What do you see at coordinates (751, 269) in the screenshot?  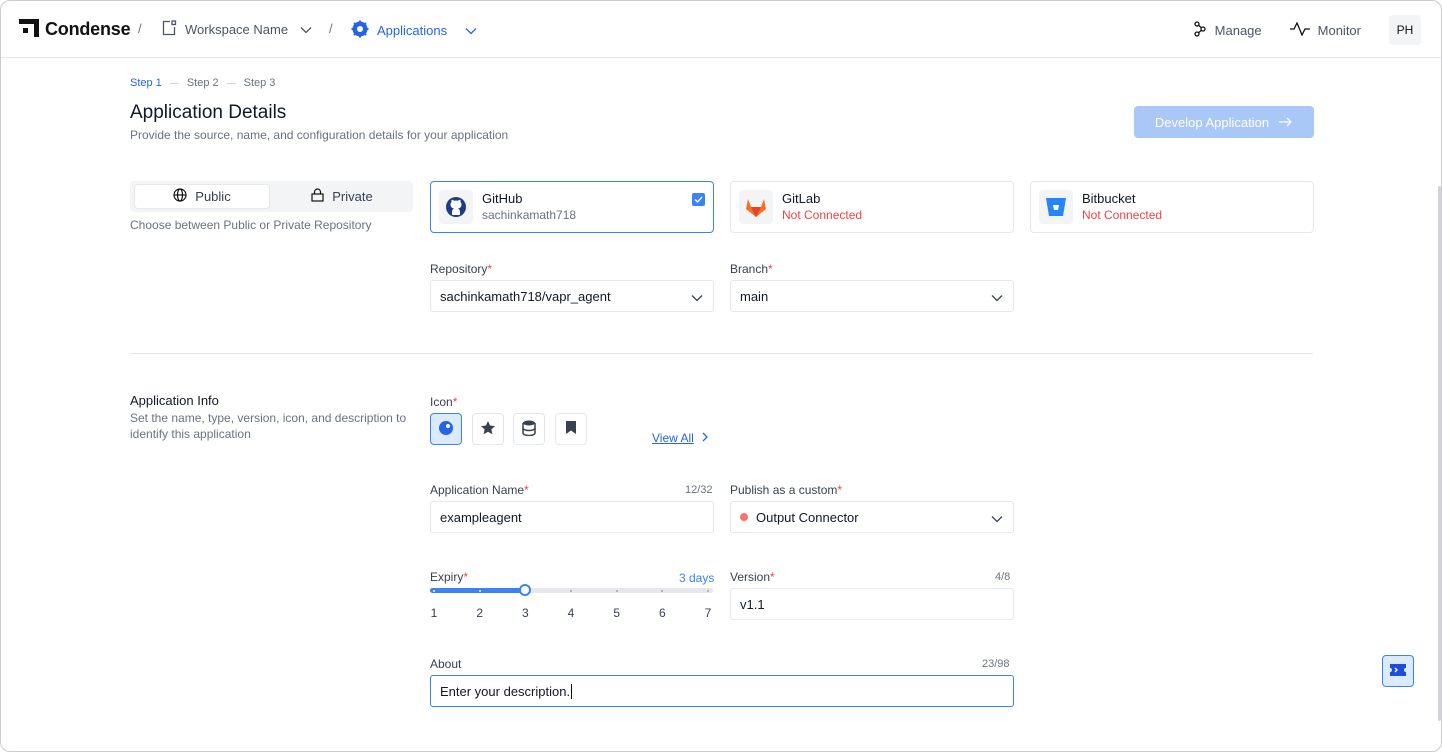 I see `branch-label: Branch*` at bounding box center [751, 269].